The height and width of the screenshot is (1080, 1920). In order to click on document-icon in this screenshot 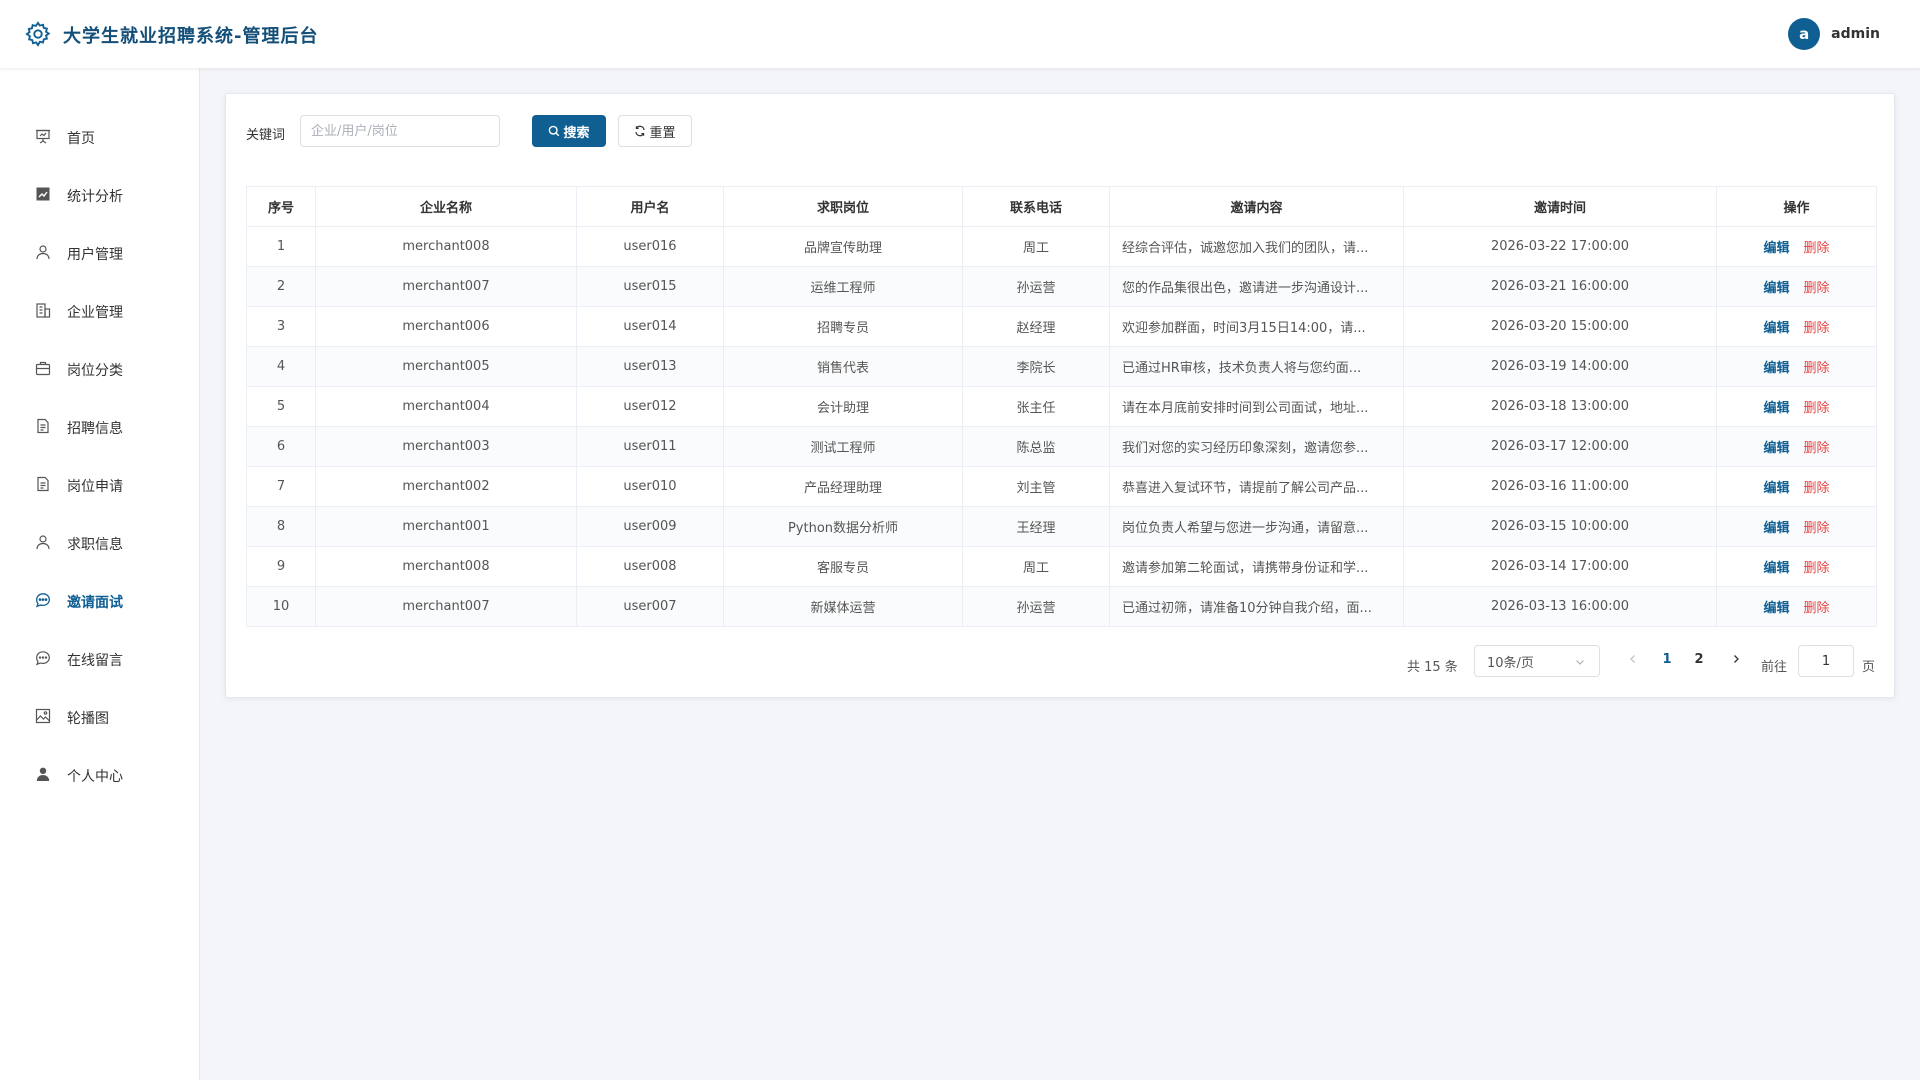, I will do `click(43, 484)`.